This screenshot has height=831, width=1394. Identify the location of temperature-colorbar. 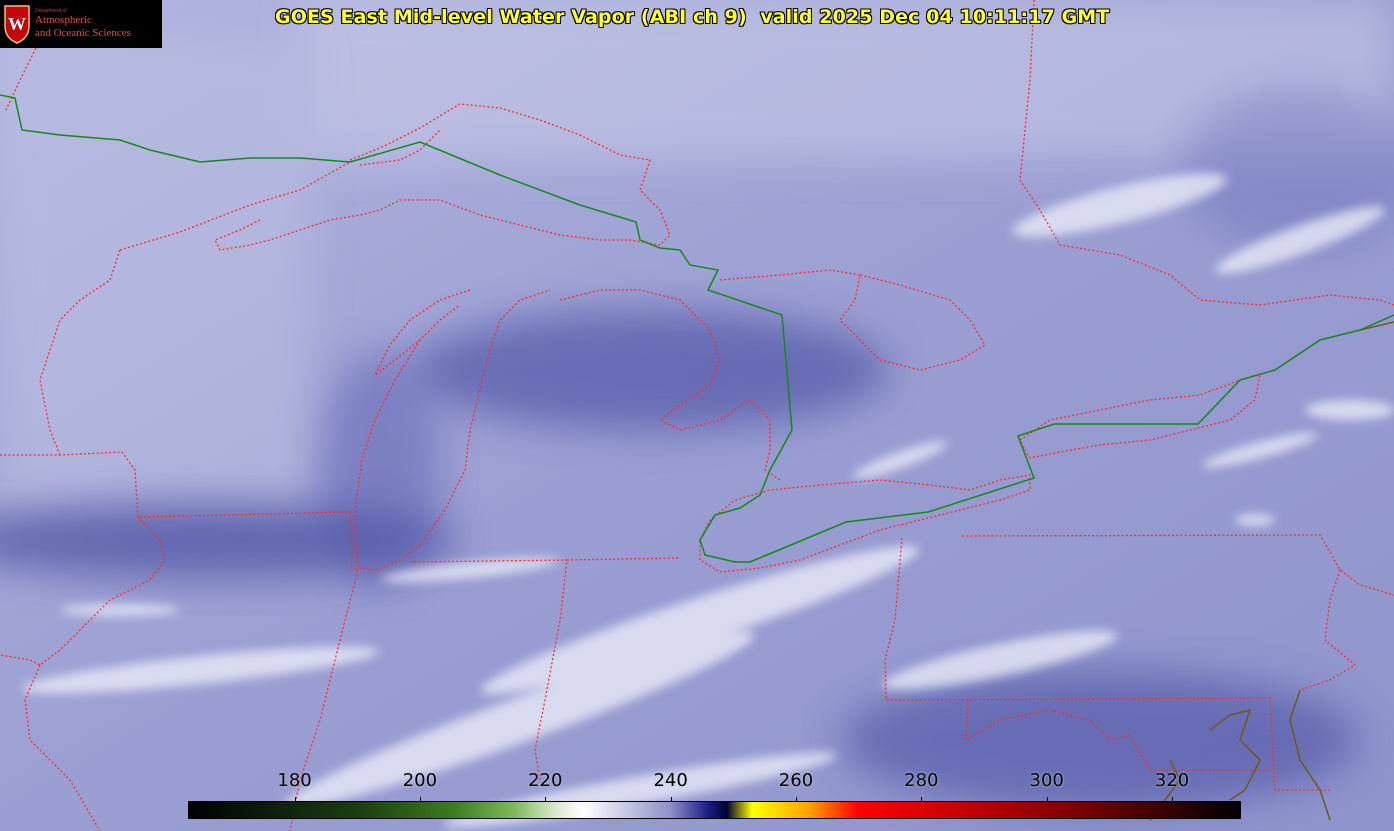
(714, 810).